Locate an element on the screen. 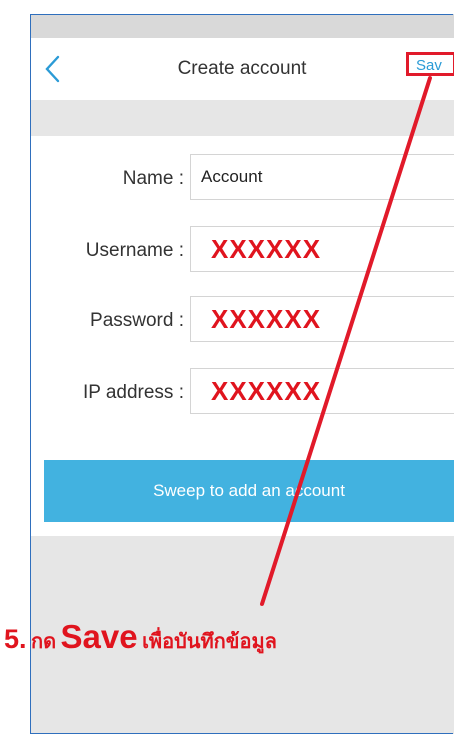 The width and height of the screenshot is (454, 734). instruction-verb: กด is located at coordinates (43, 642).